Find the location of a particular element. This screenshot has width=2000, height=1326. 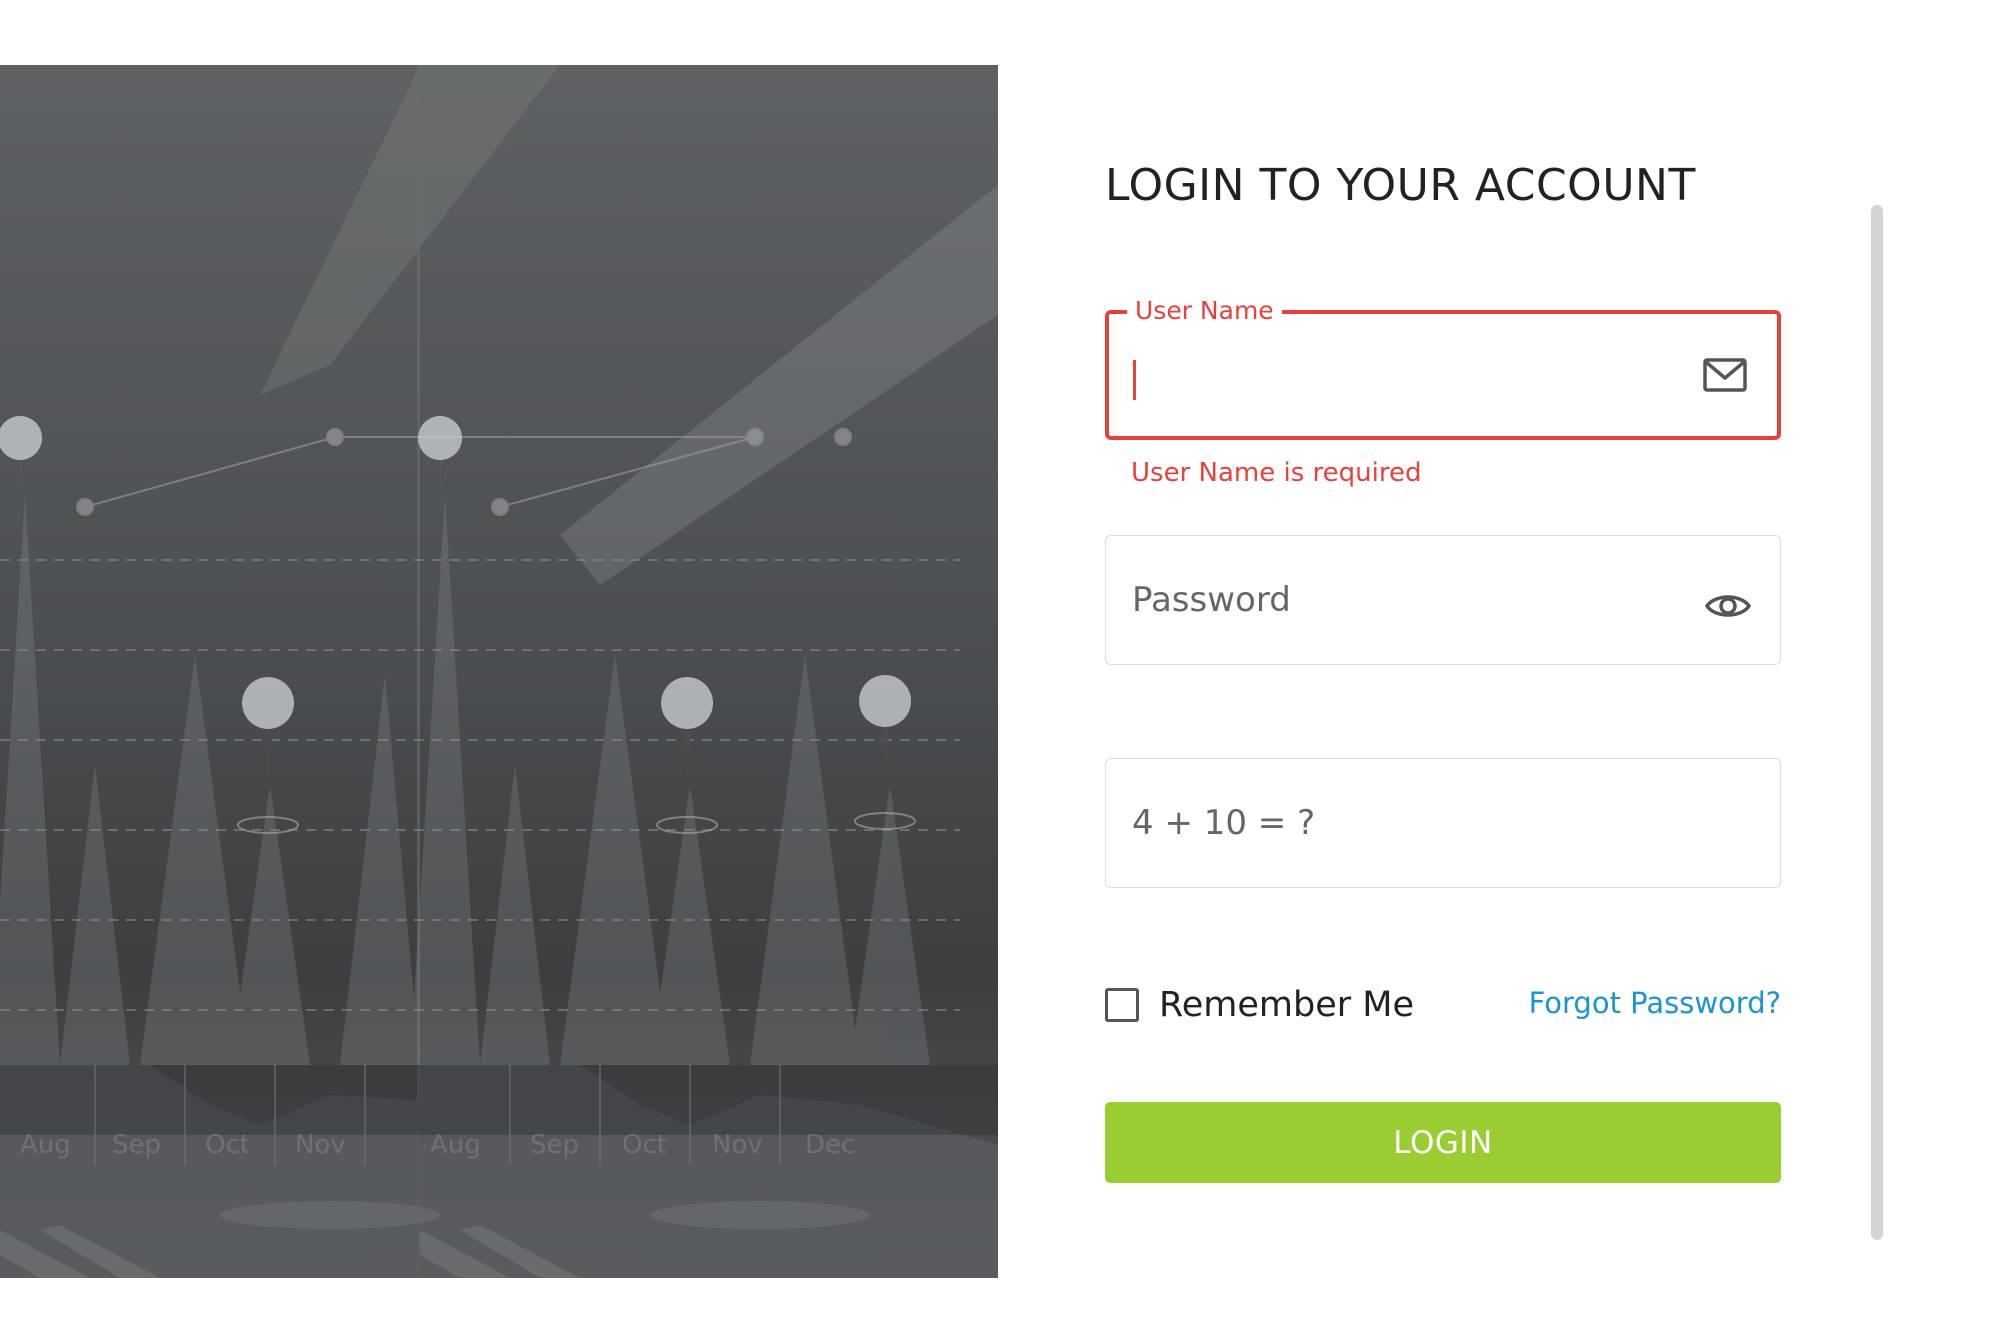

username-input is located at coordinates (1410, 375).